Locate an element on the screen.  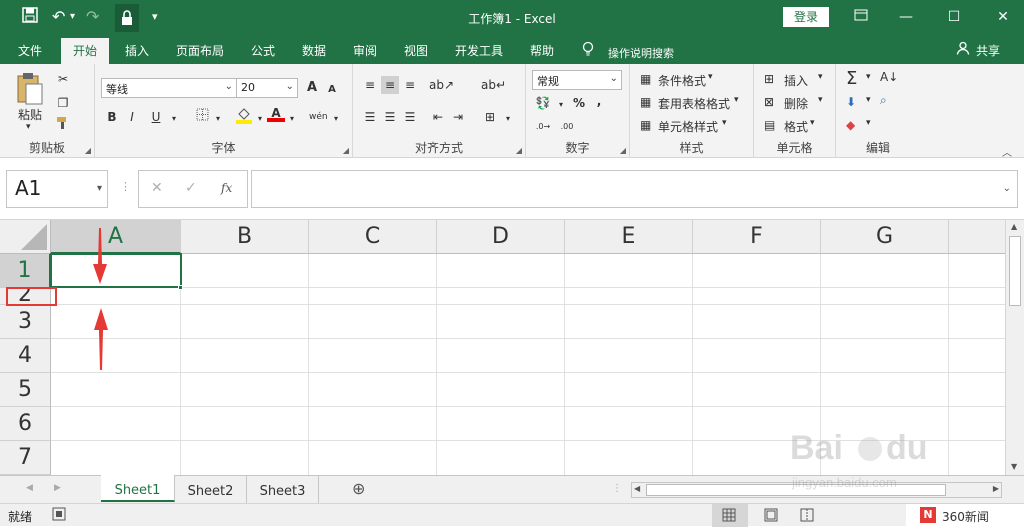
paste-dropdown-icon: ▾ is located at coordinates (28, 127).